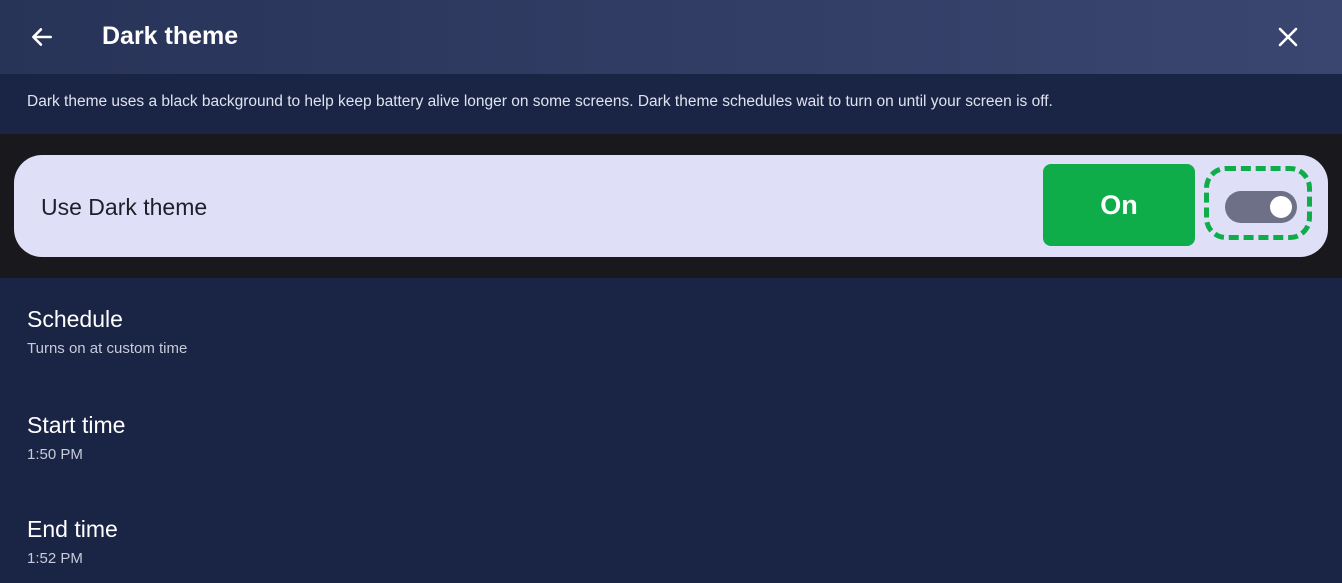  What do you see at coordinates (76, 425) in the screenshot?
I see `start-time-title: Start time` at bounding box center [76, 425].